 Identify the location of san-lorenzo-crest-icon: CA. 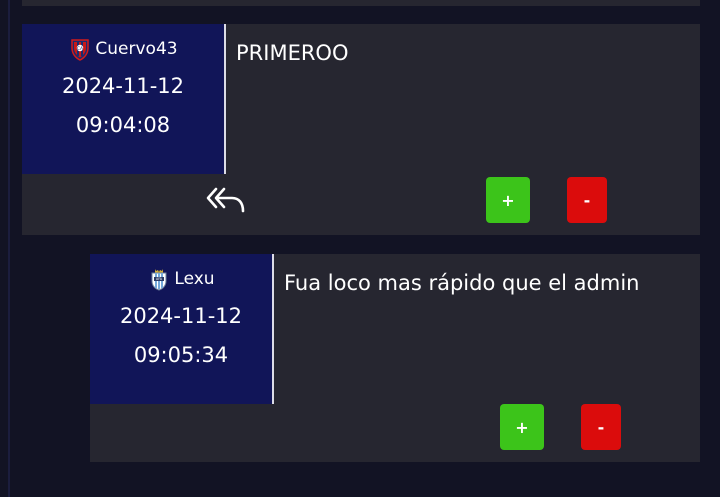
(80, 50).